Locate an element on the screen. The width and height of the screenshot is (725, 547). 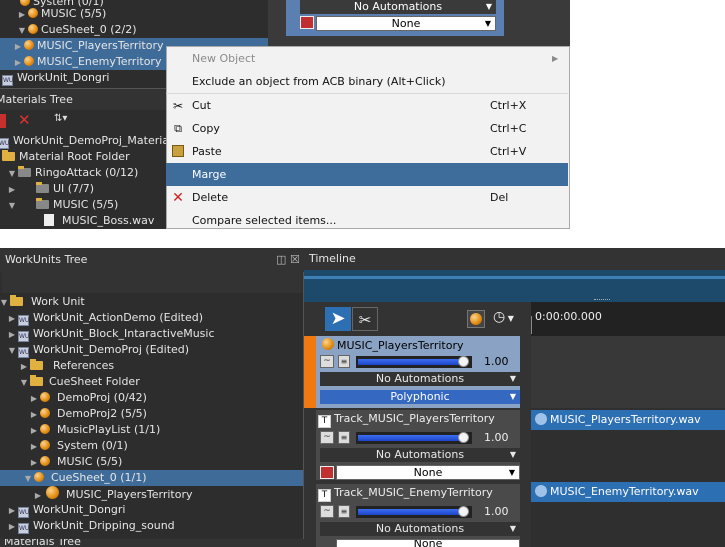
tree-row: MUSIC_Boss.wav is located at coordinates (99, 221).